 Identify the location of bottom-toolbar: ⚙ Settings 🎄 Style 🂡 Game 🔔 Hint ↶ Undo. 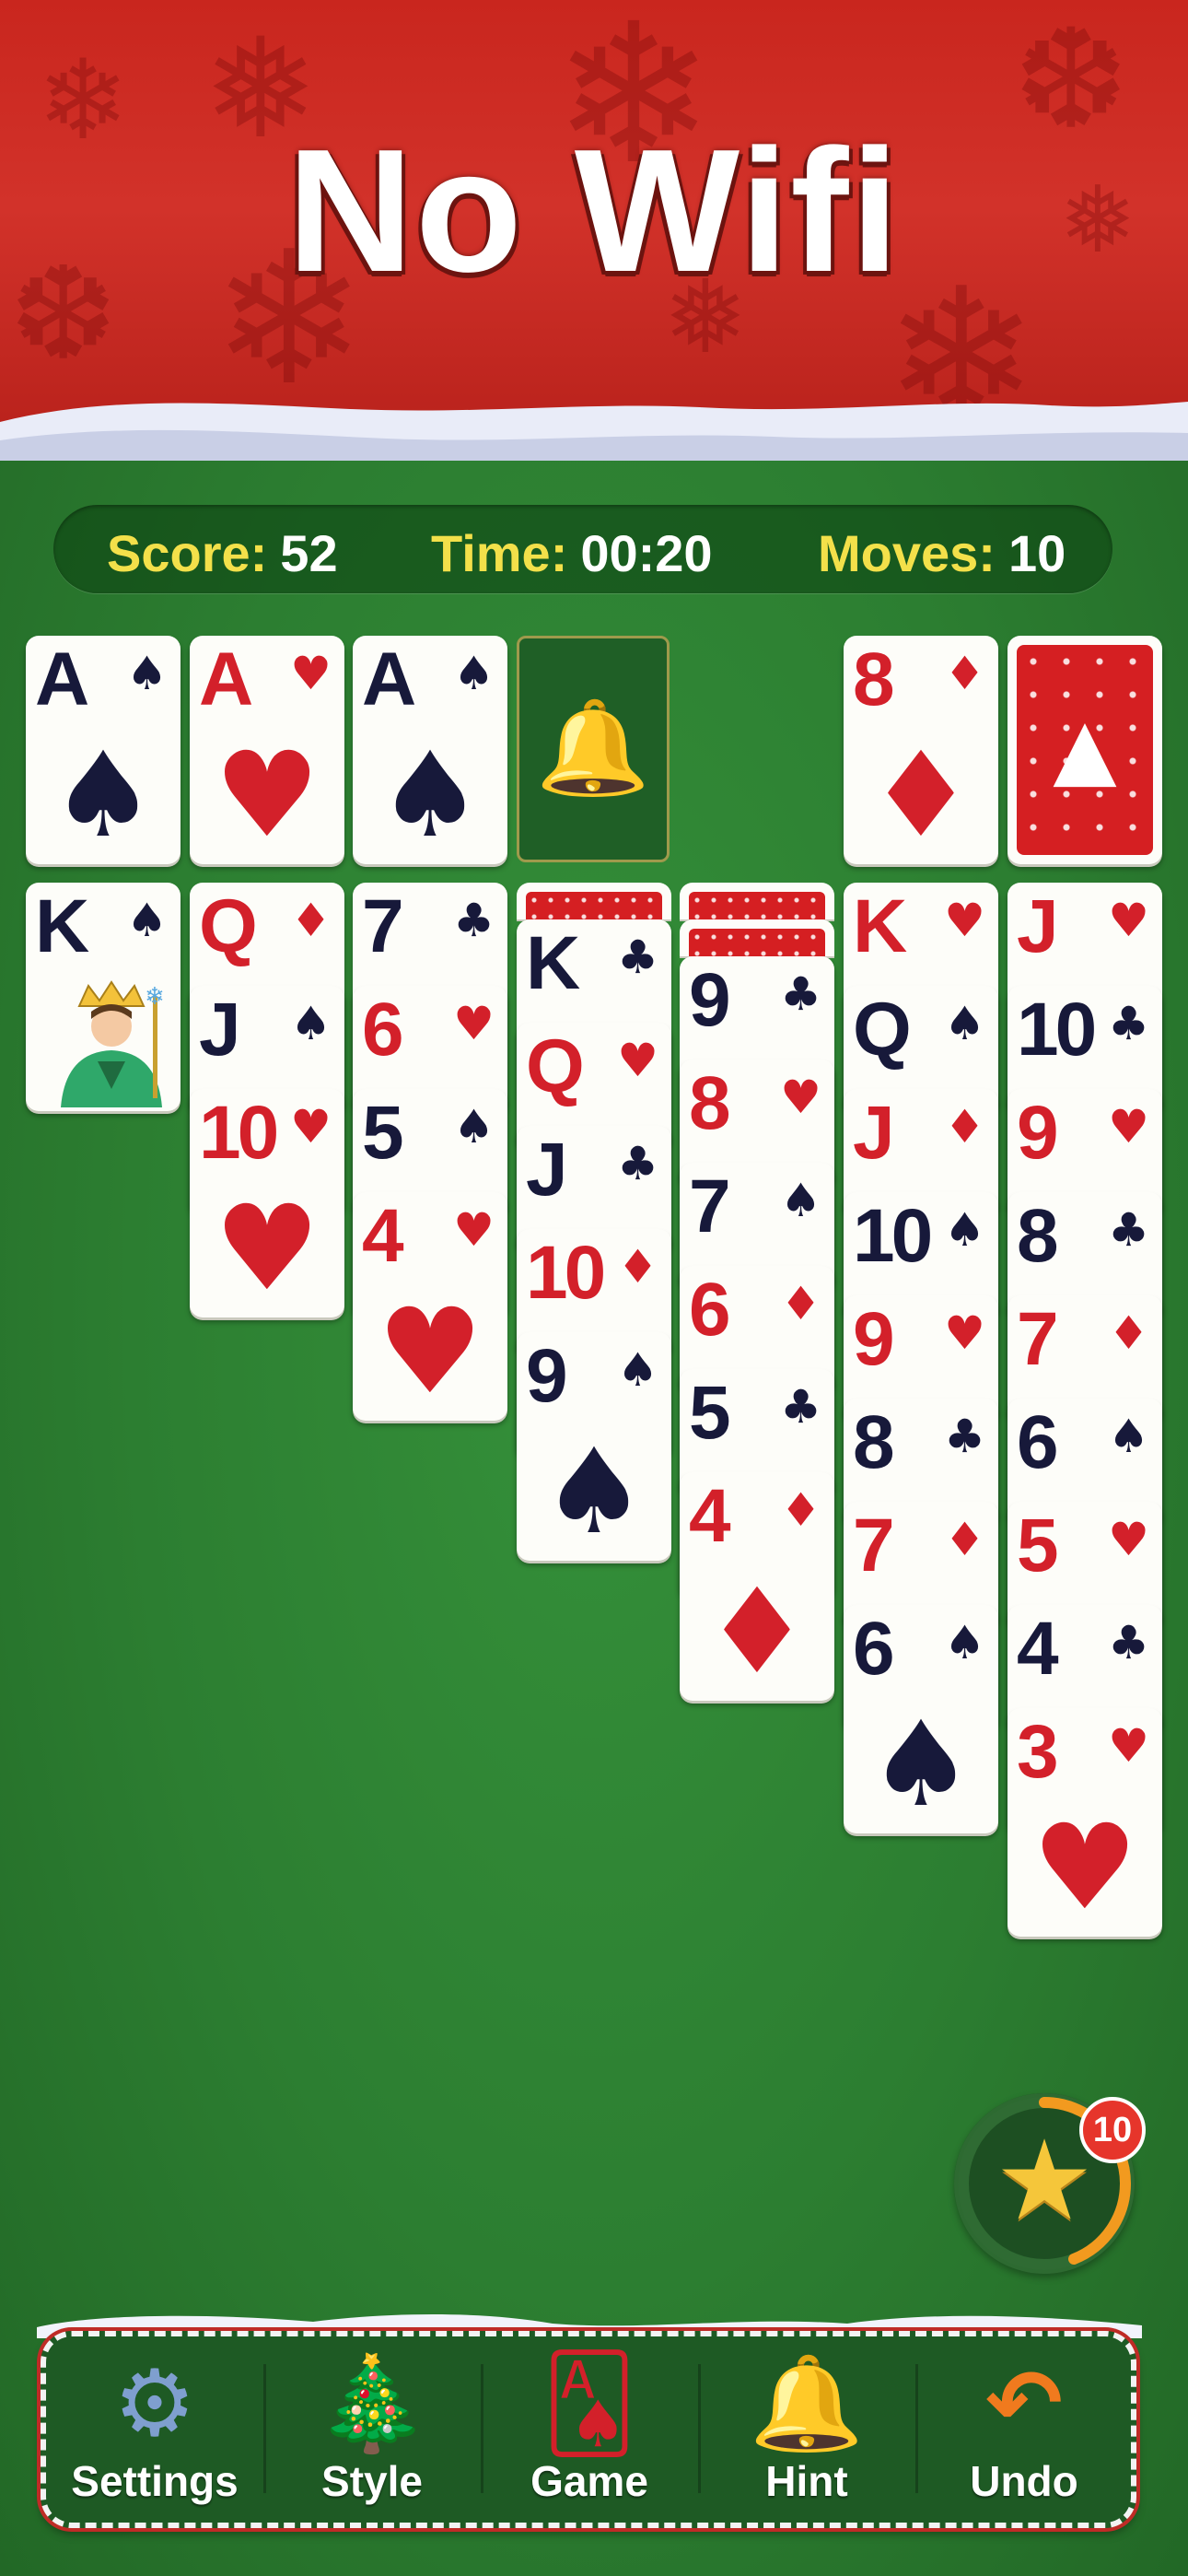
(588, 2429).